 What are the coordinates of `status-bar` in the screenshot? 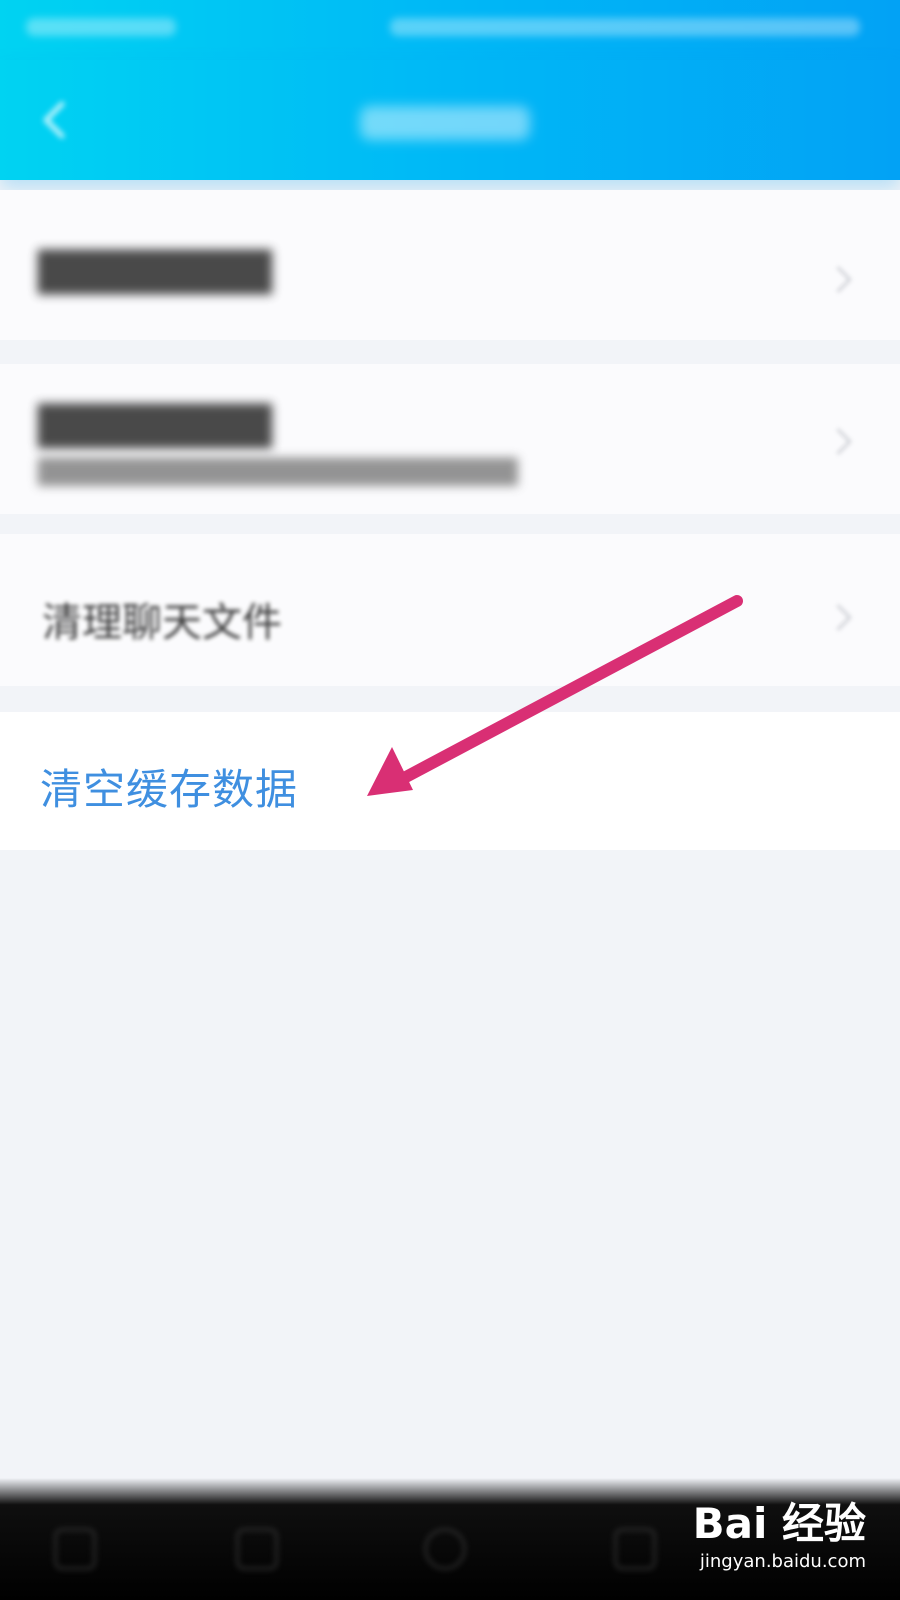 It's located at (450, 30).